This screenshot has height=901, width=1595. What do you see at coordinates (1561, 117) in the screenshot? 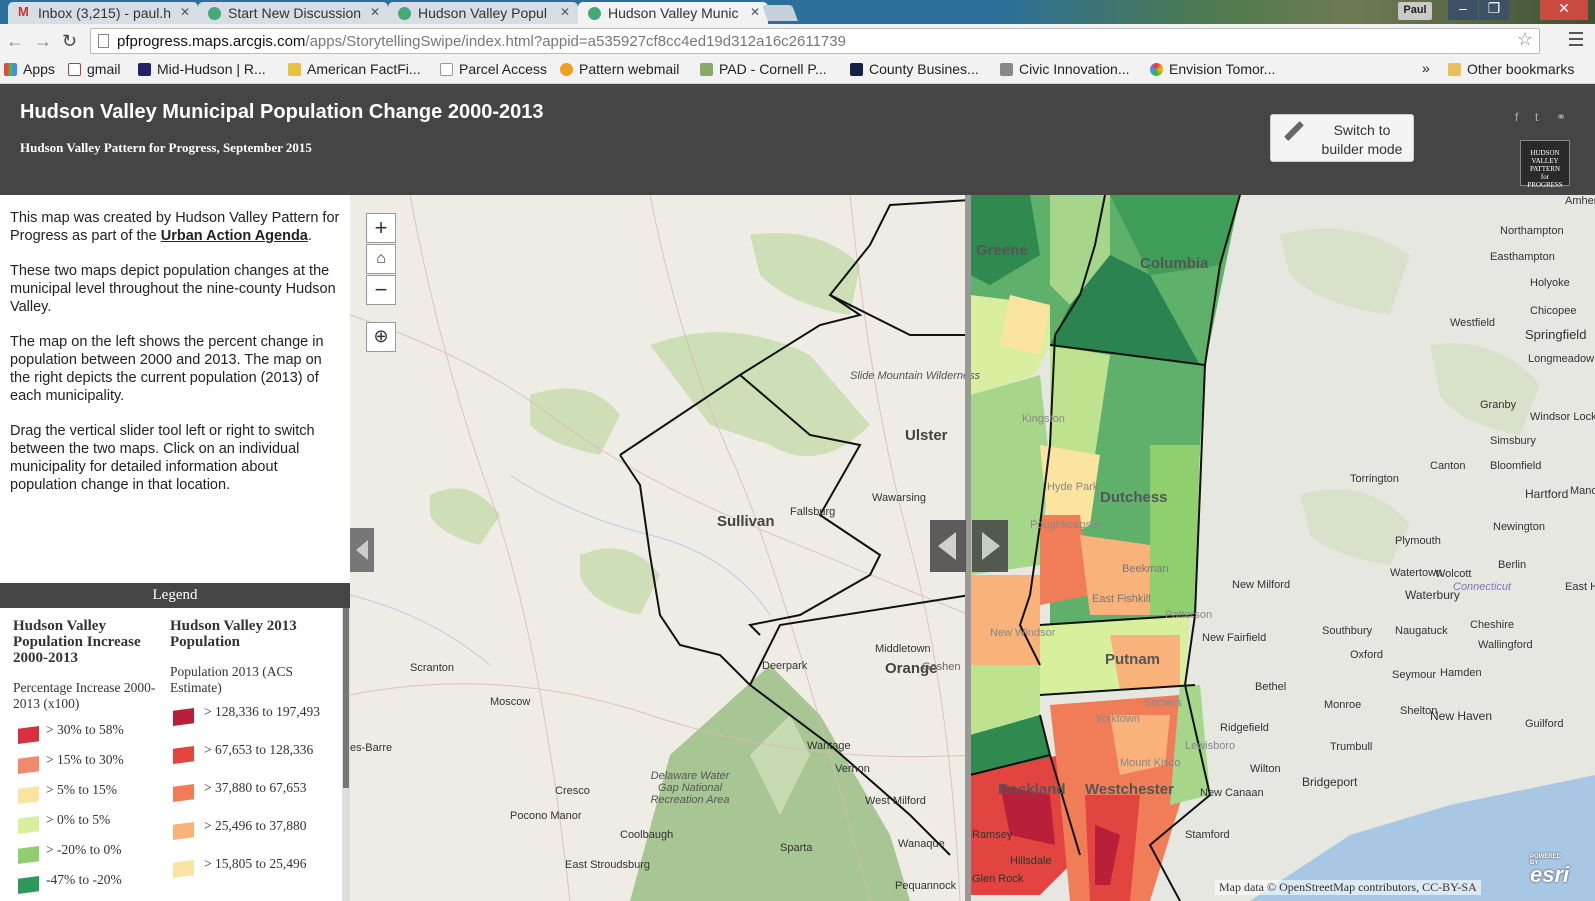
I see `link-icon: ⚭` at bounding box center [1561, 117].